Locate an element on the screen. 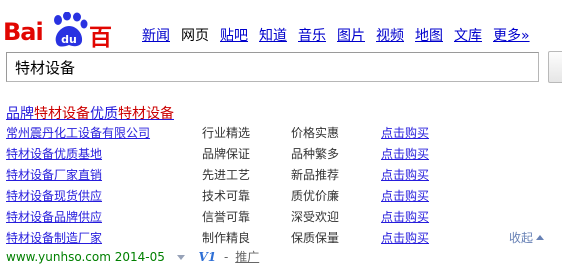 The height and width of the screenshot is (265, 562). ad-row: 特材设备优质基地 品牌保证 品种繁多 点击购买 is located at coordinates (281, 157).